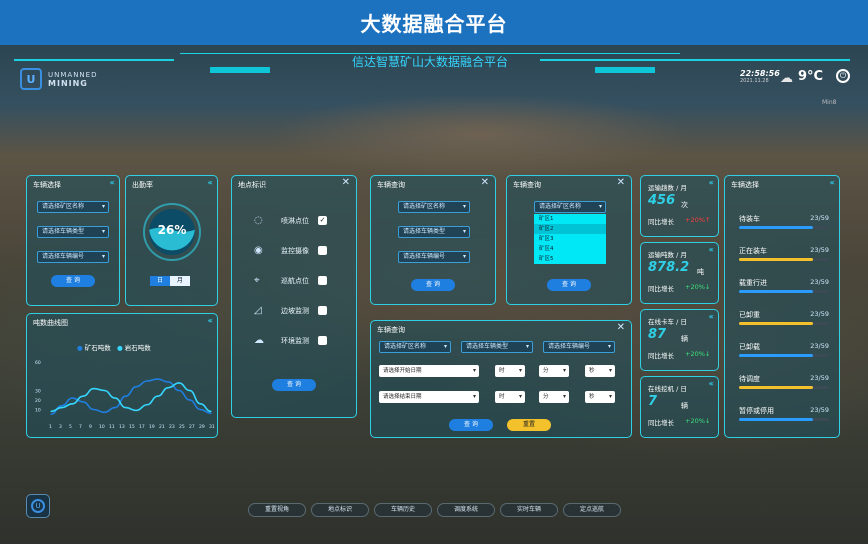  What do you see at coordinates (277, 510) in the screenshot?
I see `nav-button: 重置视角` at bounding box center [277, 510].